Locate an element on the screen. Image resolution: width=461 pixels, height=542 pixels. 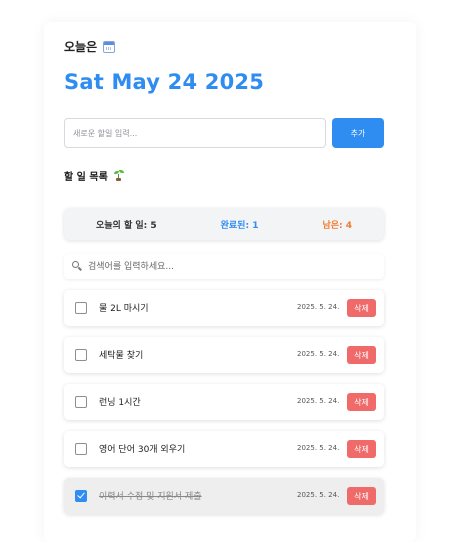
search-box is located at coordinates (224, 266).